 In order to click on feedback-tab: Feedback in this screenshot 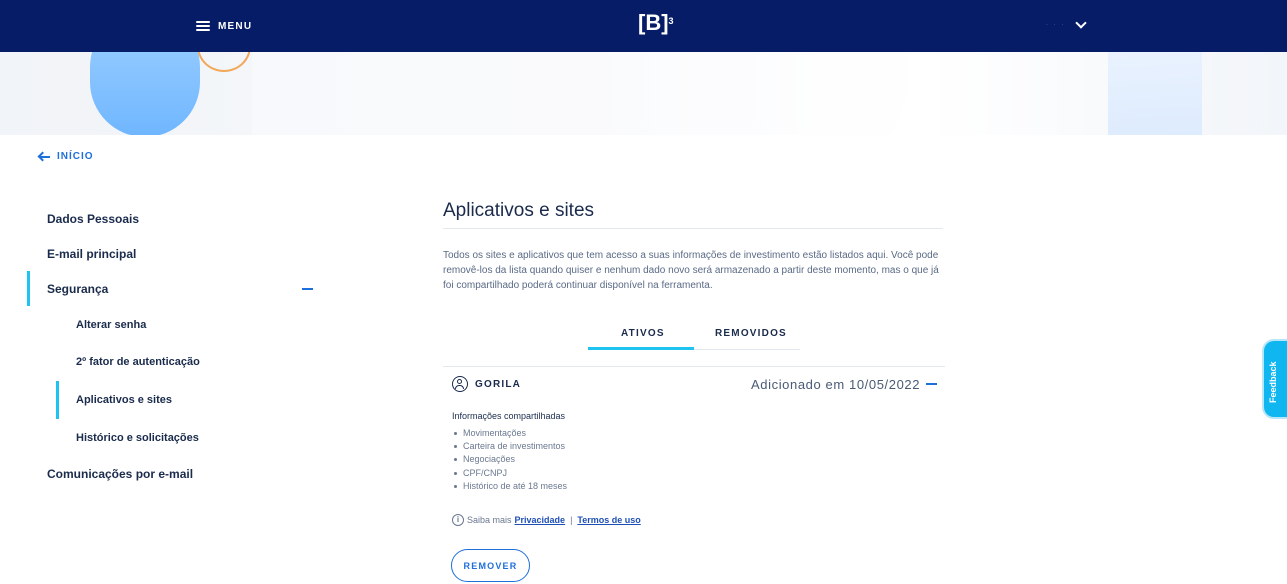, I will do `click(1274, 379)`.